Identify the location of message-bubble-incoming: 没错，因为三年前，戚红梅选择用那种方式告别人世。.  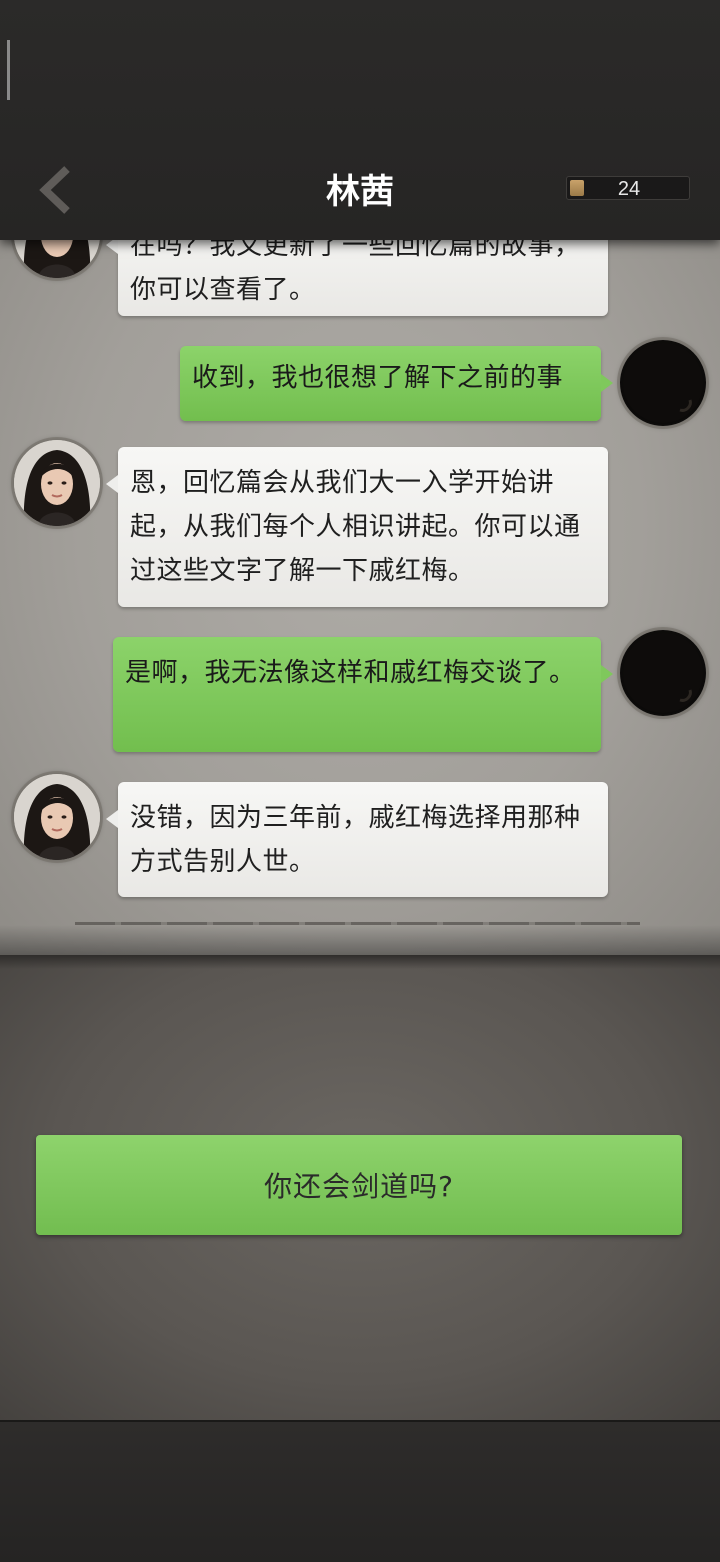
(357, 839).